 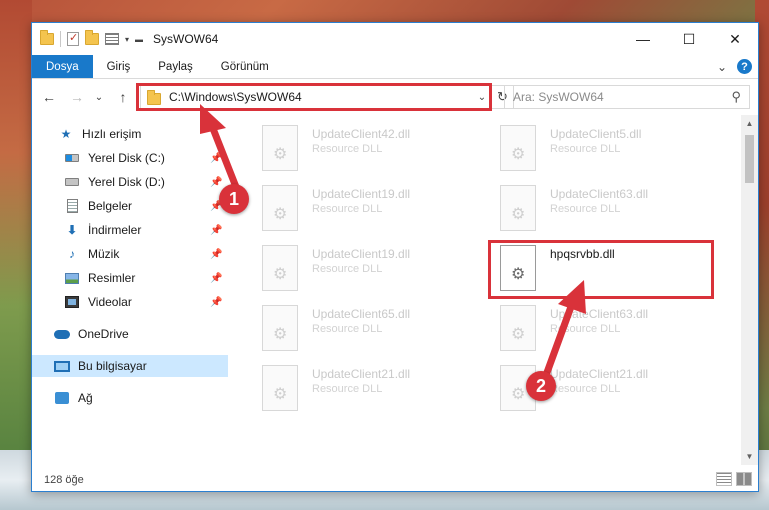 What do you see at coordinates (558, 97) in the screenshot?
I see `search-placeholder: Ara: SysWOW64` at bounding box center [558, 97].